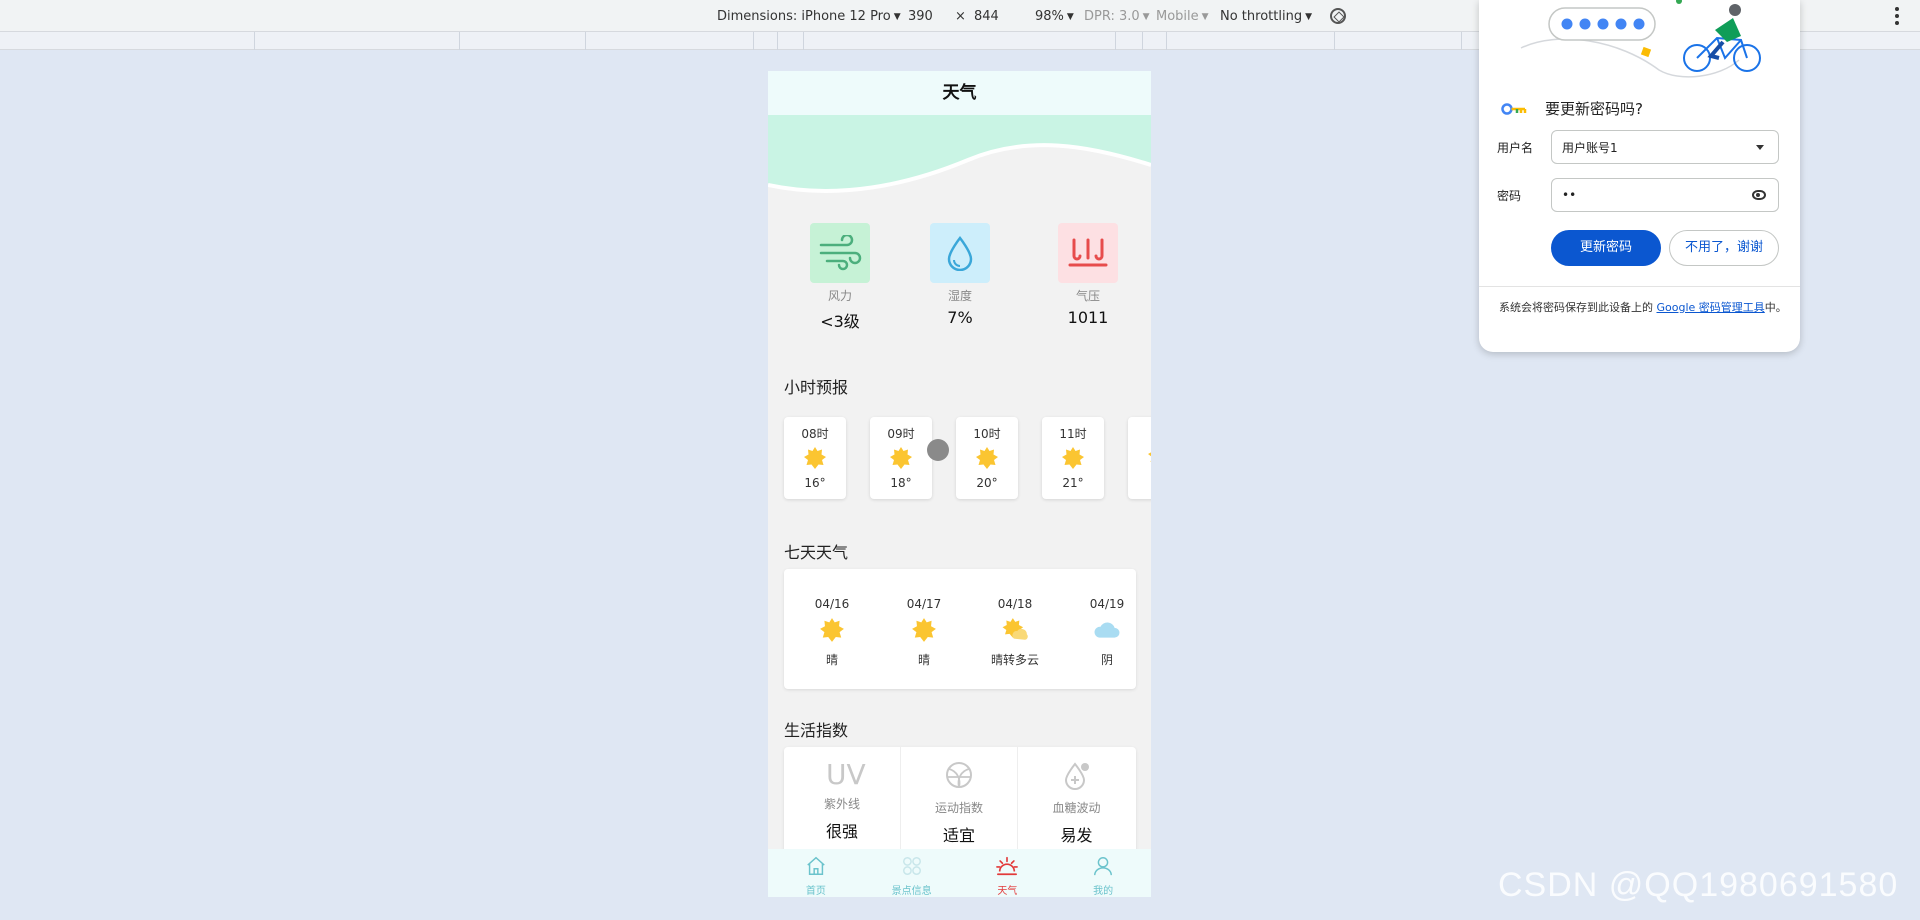 The height and width of the screenshot is (920, 1920). What do you see at coordinates (1112, 16) in the screenshot?
I see `dpr-label: DPR: 3.0` at bounding box center [1112, 16].